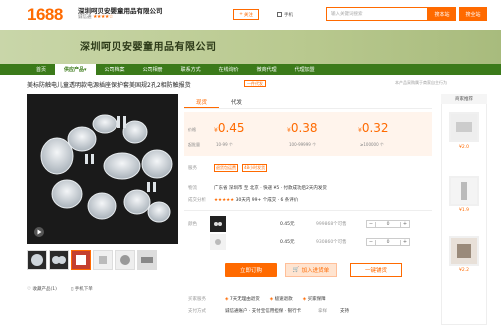 The width and height of the screenshot is (501, 325). I want to click on shop-banner, so click(250, 47).